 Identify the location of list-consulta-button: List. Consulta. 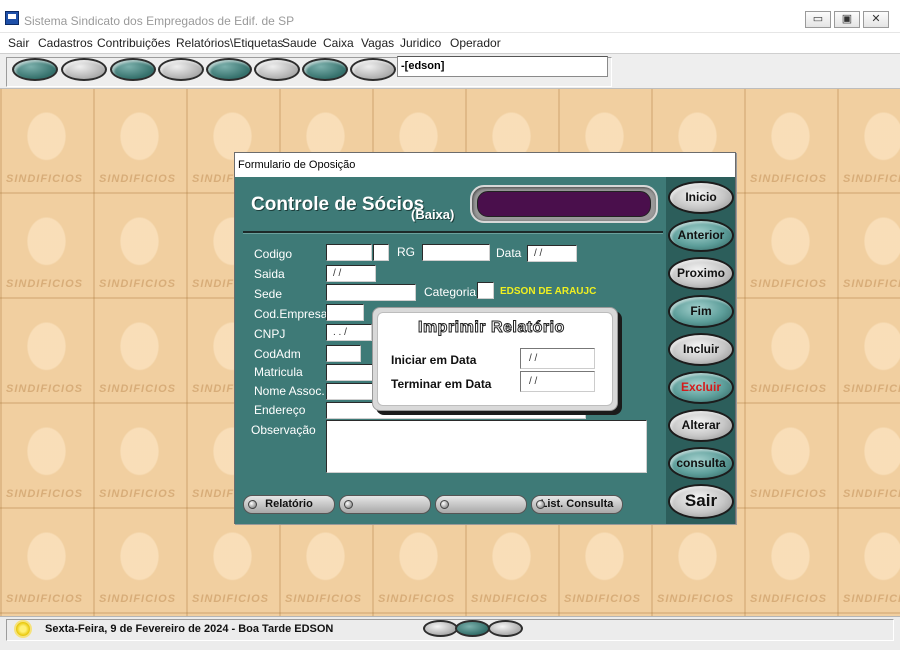
(577, 504).